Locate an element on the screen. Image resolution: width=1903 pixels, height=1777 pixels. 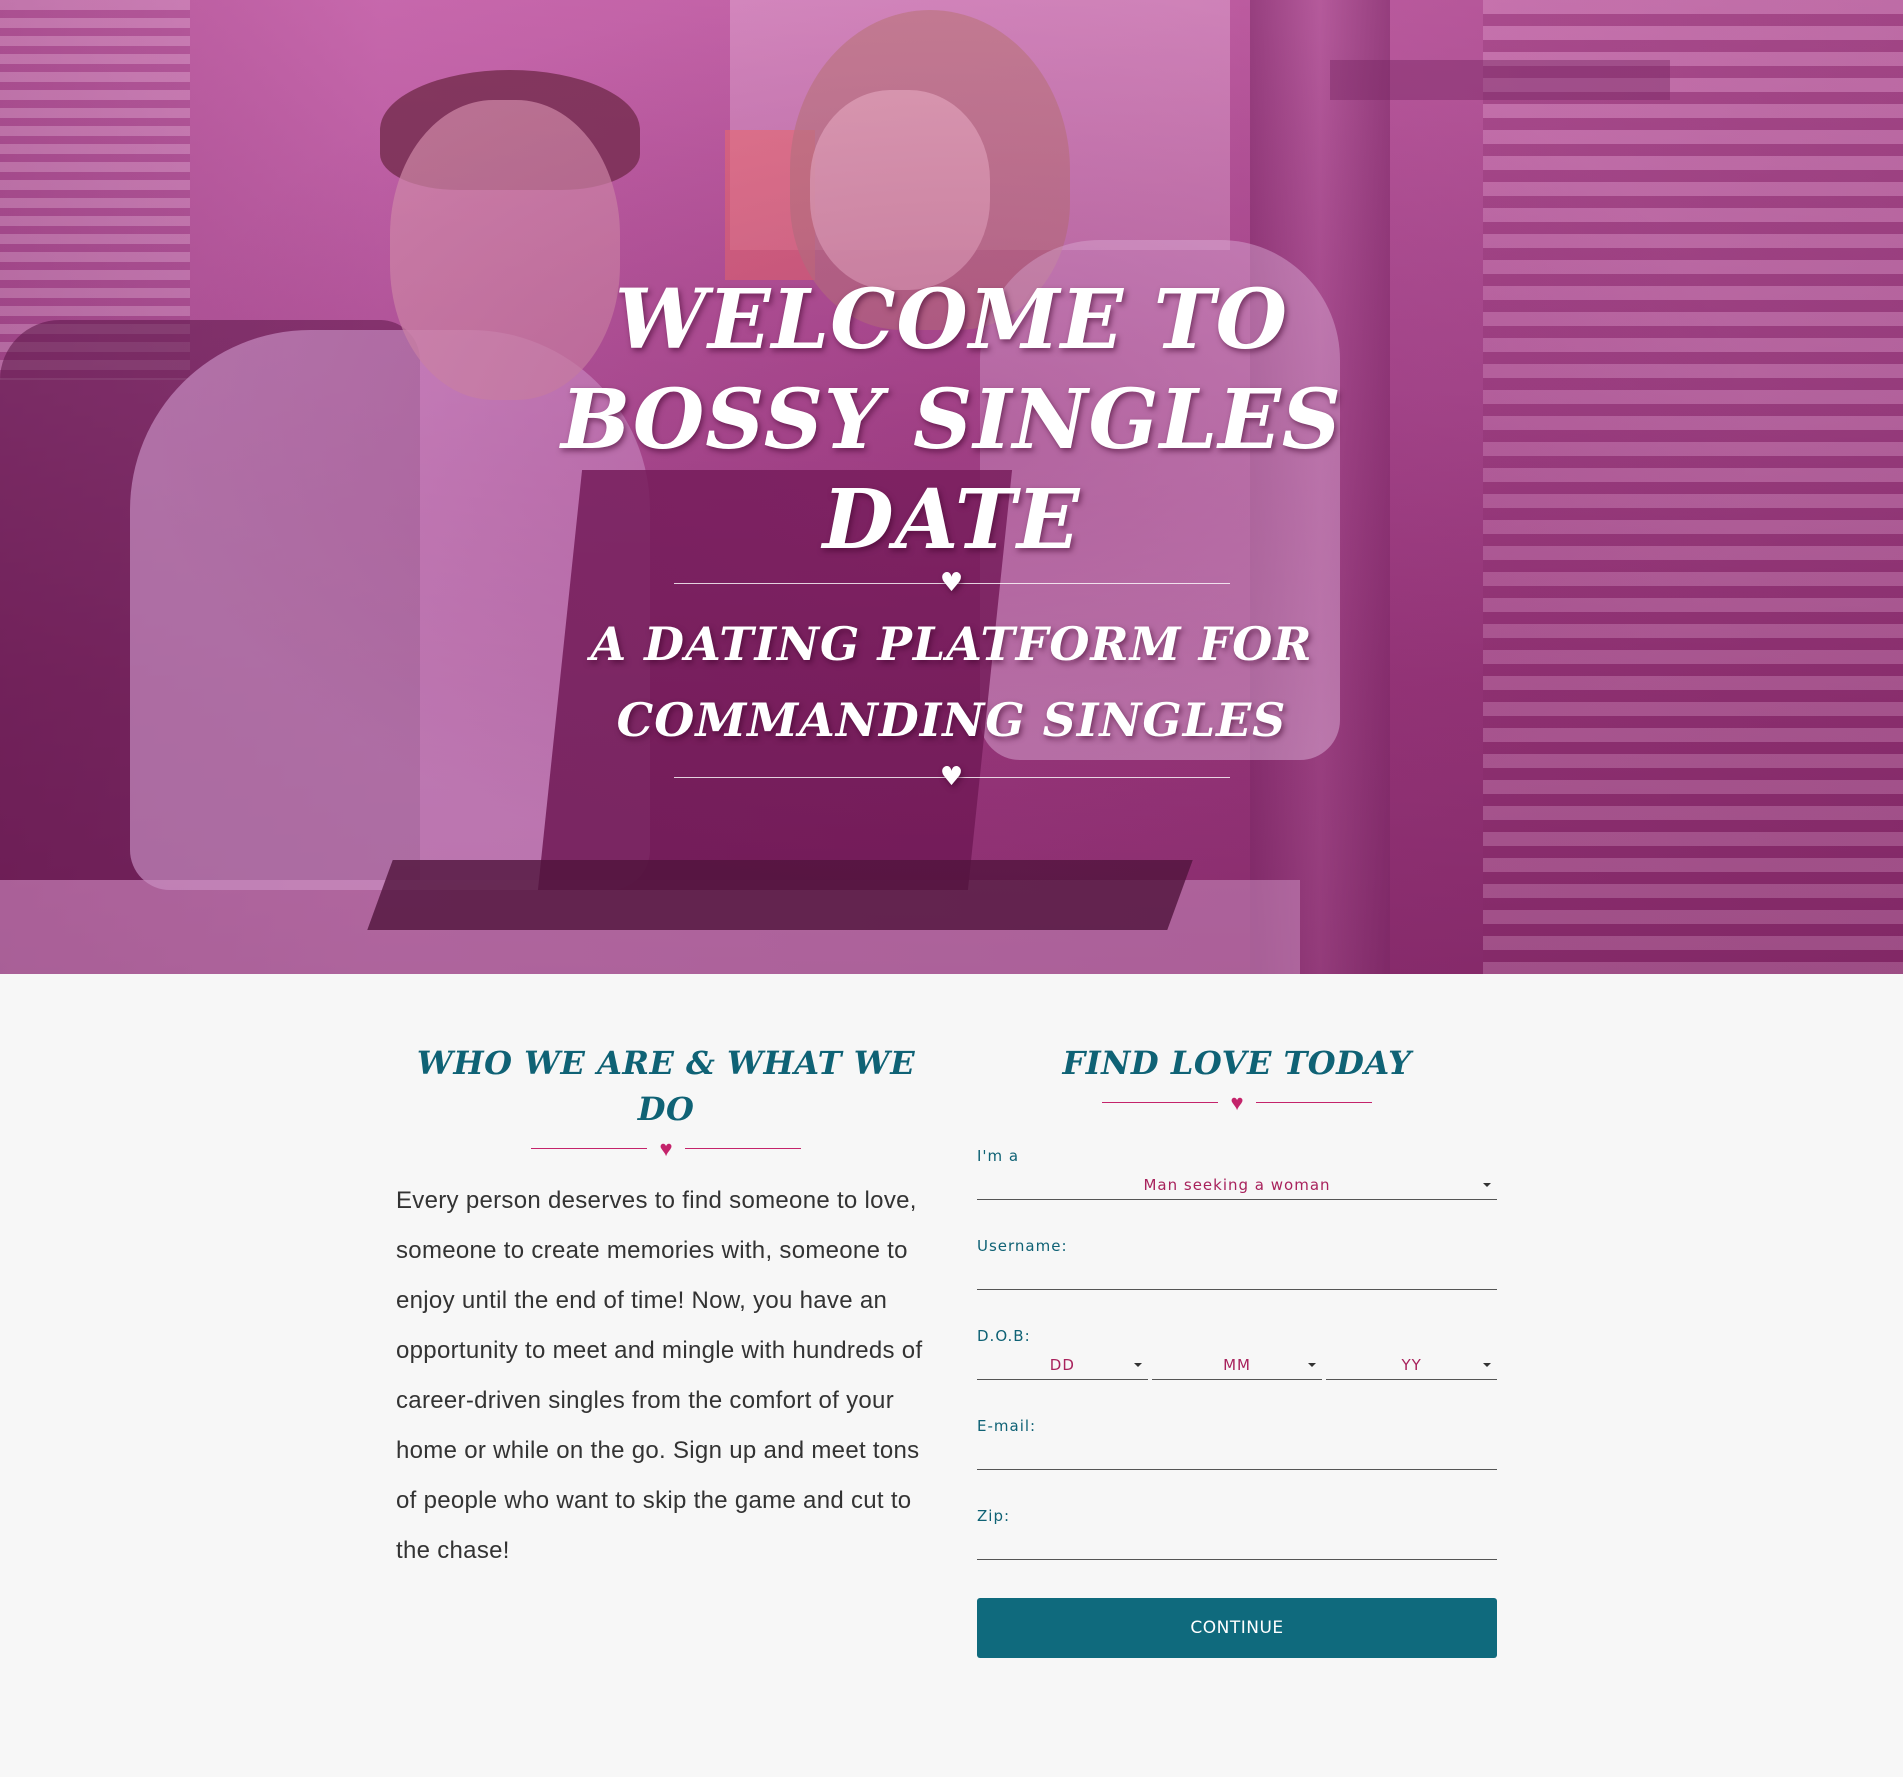
username-label: Username: is located at coordinates (1022, 1246).